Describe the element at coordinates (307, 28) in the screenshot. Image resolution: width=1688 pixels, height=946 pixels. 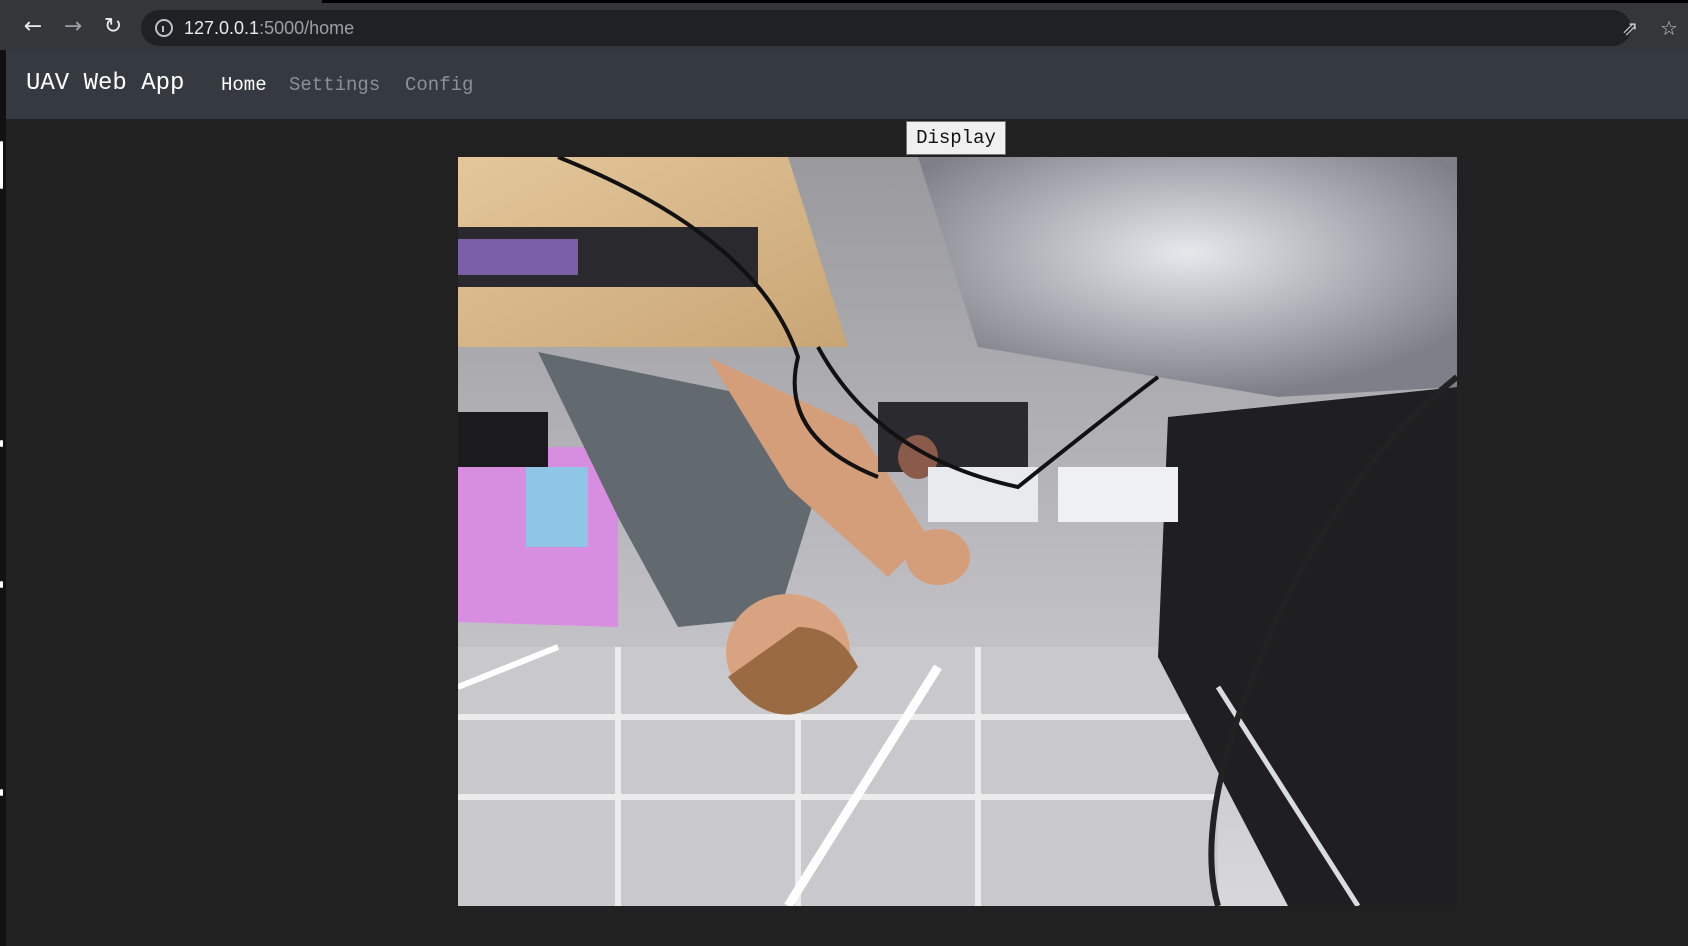
I see `url-path: :5000/home` at that location.